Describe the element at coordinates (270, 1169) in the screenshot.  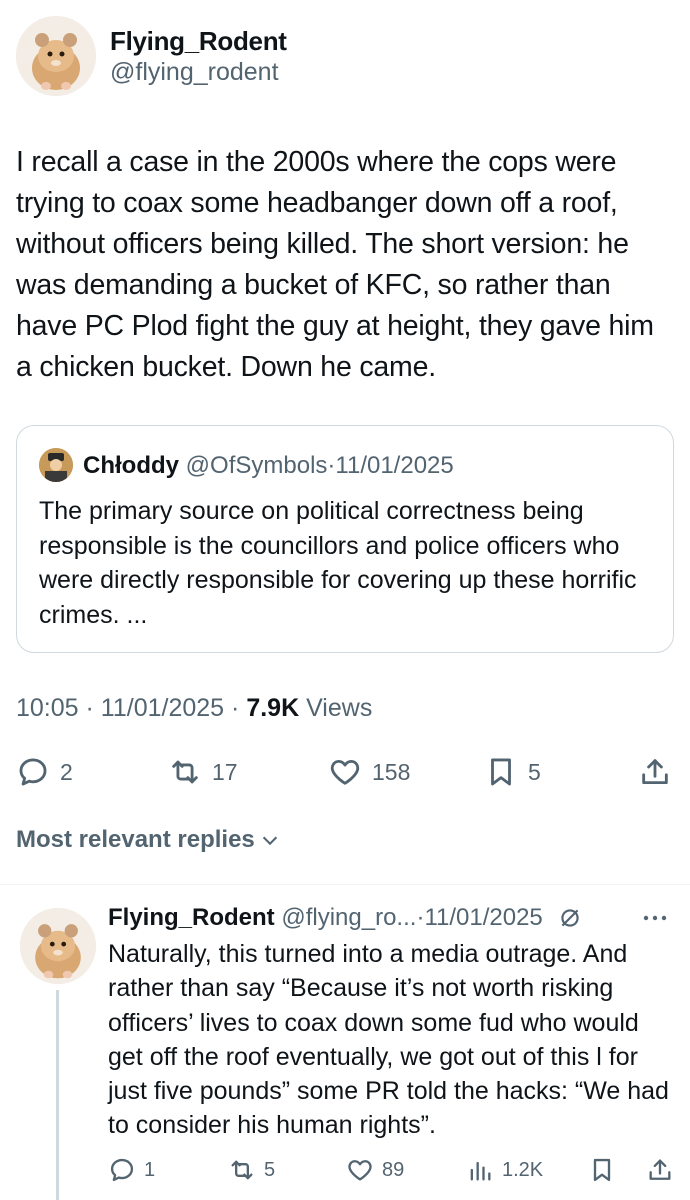
I see `reply-repost-count: 5` at that location.